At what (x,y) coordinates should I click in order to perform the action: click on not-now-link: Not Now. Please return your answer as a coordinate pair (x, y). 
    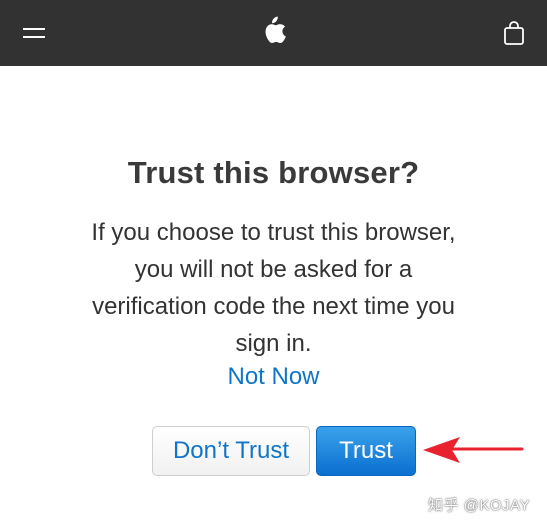
    Looking at the image, I should click on (273, 377).